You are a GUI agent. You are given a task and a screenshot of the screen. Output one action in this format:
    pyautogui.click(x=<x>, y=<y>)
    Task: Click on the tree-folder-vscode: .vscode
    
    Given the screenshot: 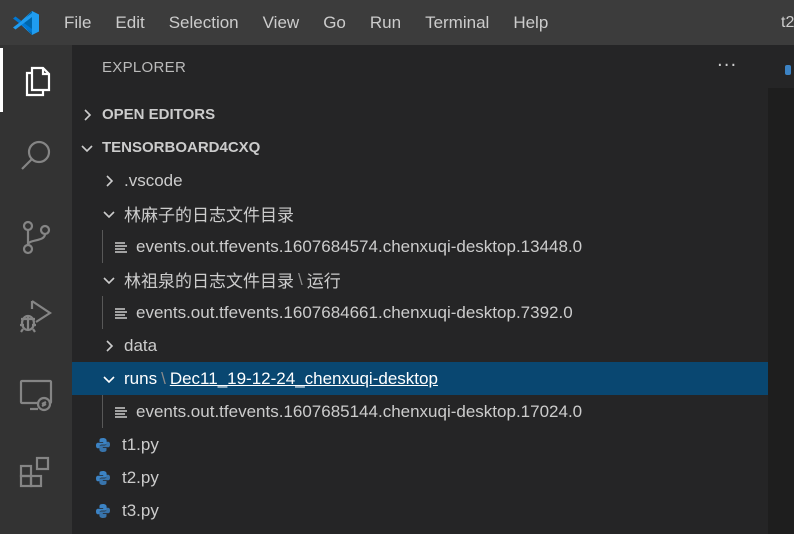 What is the action you would take?
    pyautogui.click(x=420, y=180)
    